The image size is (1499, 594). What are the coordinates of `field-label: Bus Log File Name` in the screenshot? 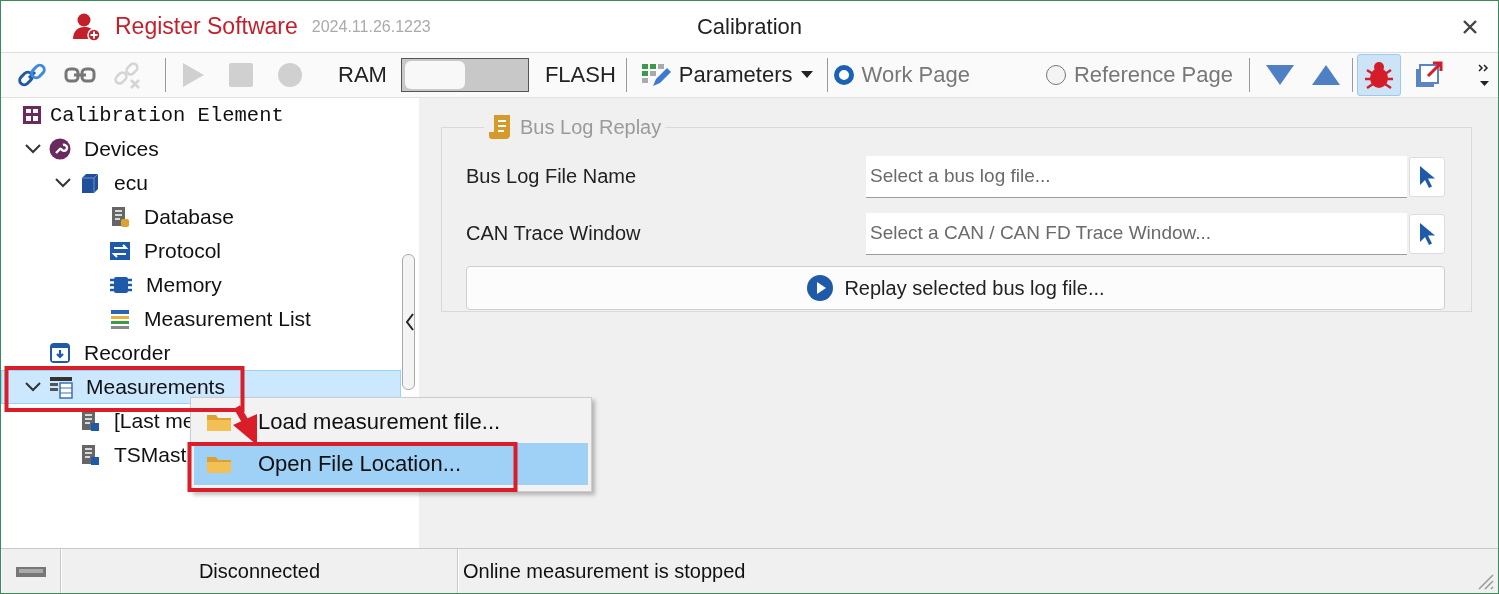 It's located at (552, 176).